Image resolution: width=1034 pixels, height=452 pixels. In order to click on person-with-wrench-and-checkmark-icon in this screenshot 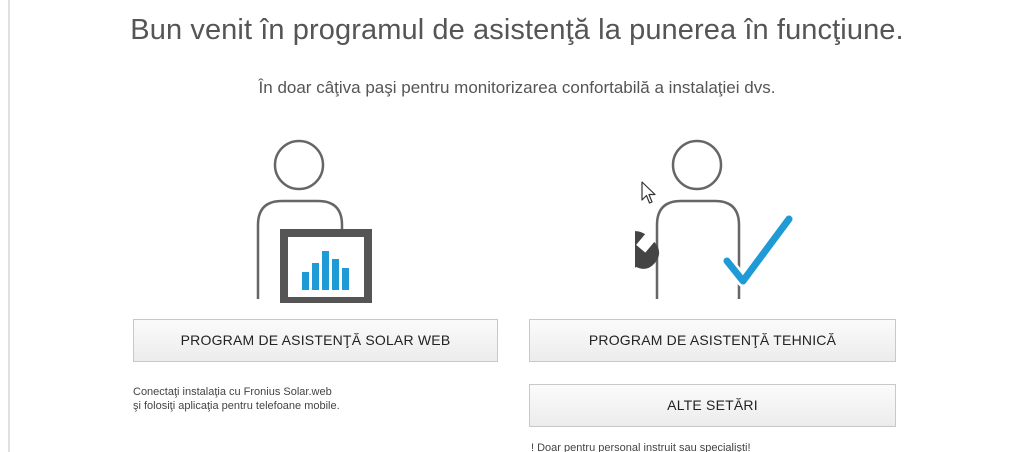, I will do `click(687, 229)`.